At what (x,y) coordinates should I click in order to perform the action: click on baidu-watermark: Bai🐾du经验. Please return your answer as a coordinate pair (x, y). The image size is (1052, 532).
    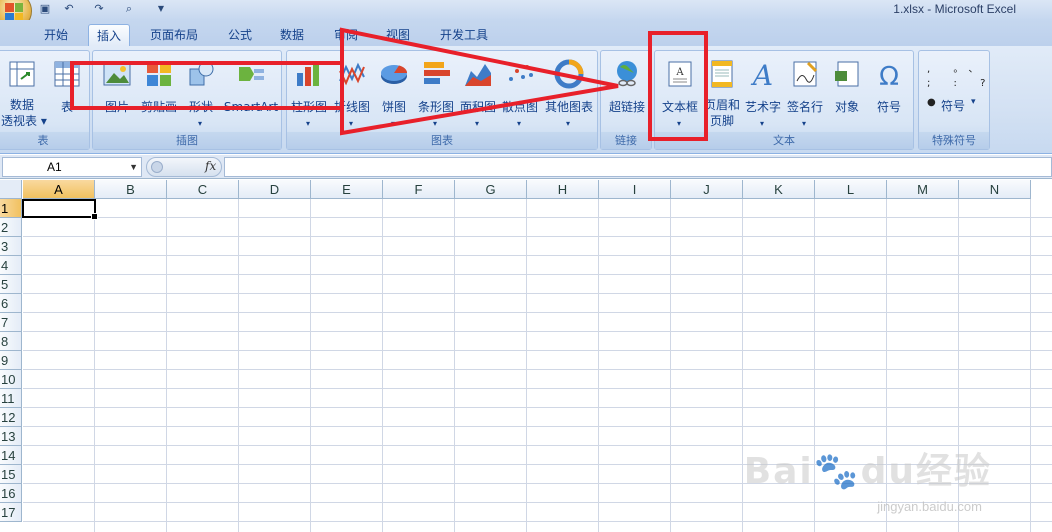
    Looking at the image, I should click on (867, 471).